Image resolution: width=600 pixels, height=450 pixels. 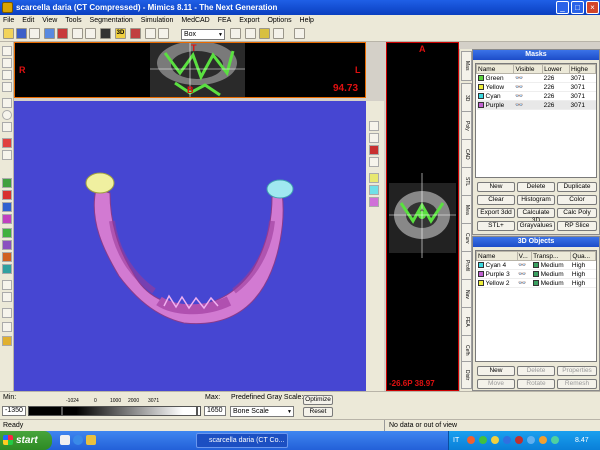 I want to click on rotate-view-icon, so click(x=374, y=162).